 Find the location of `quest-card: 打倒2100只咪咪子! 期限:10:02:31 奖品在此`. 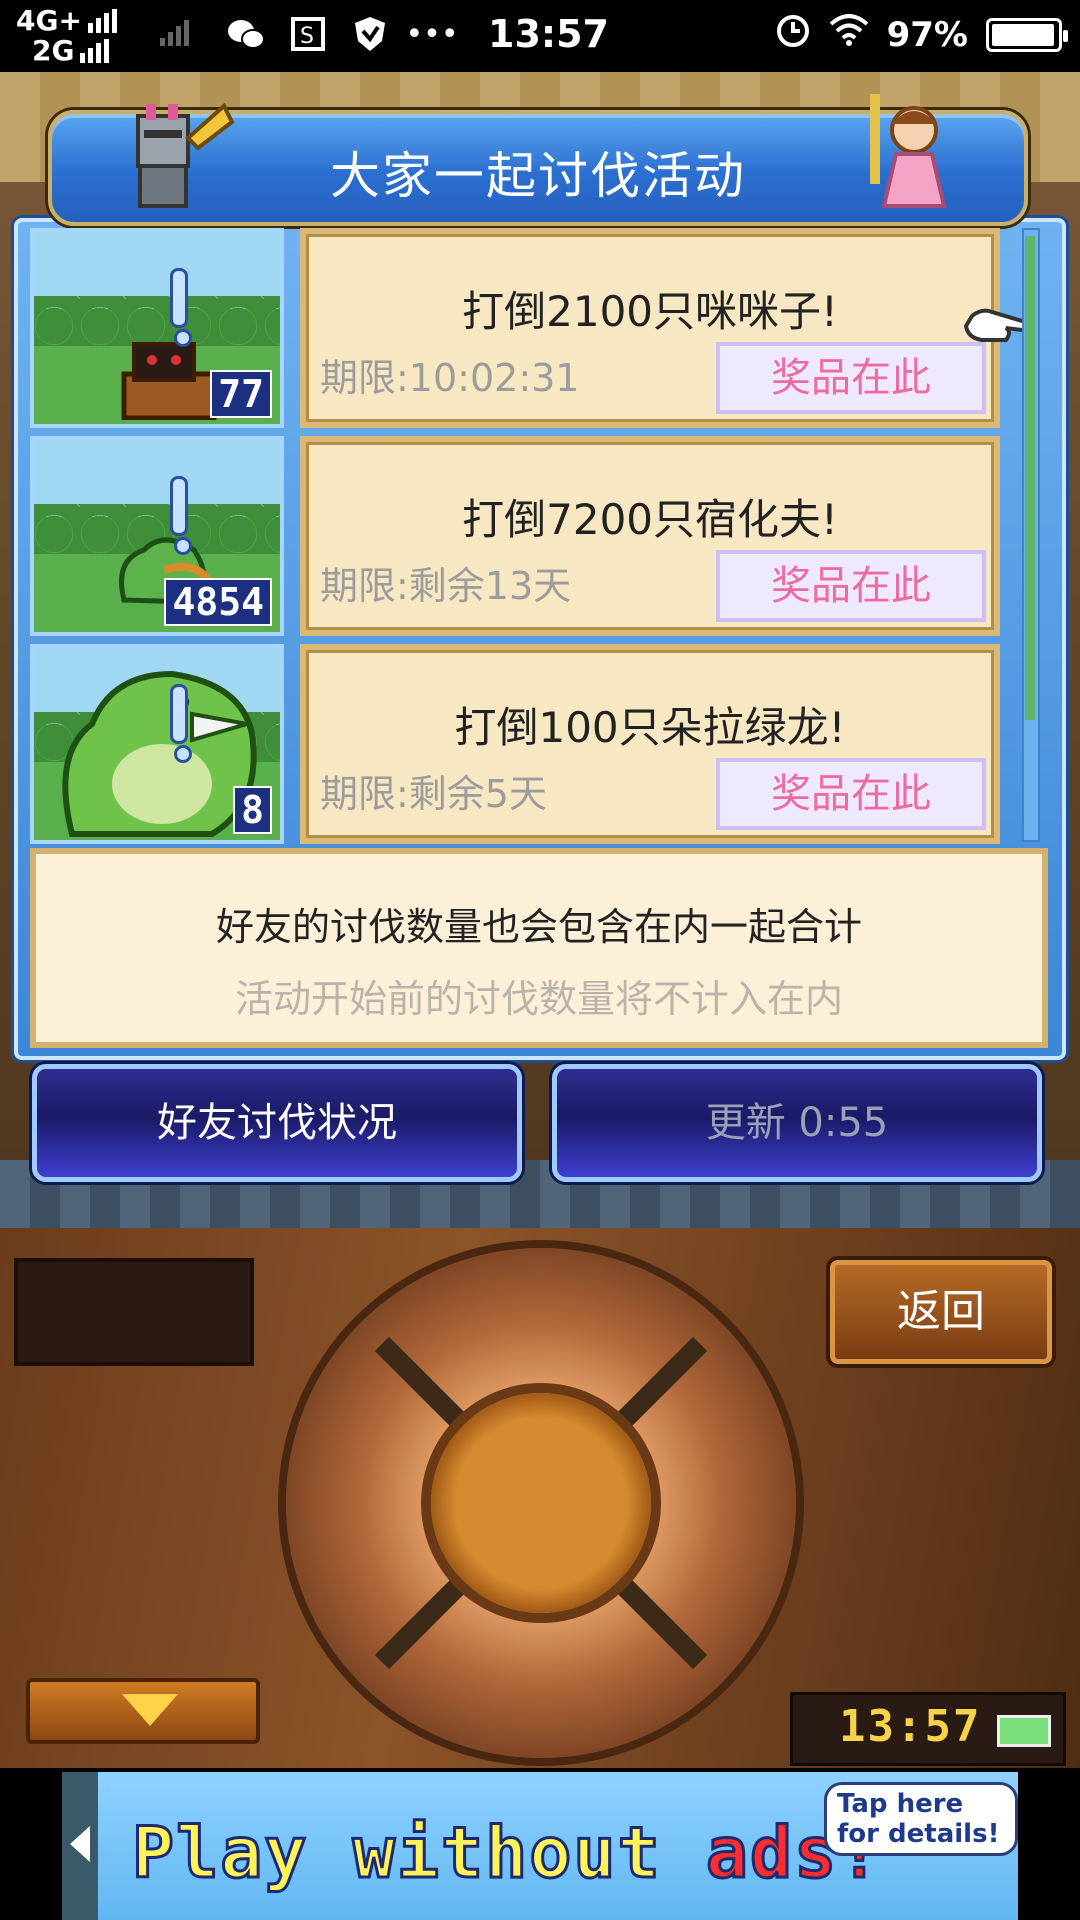

quest-card: 打倒2100只咪咪子! 期限:10:02:31 奖品在此 is located at coordinates (650, 328).